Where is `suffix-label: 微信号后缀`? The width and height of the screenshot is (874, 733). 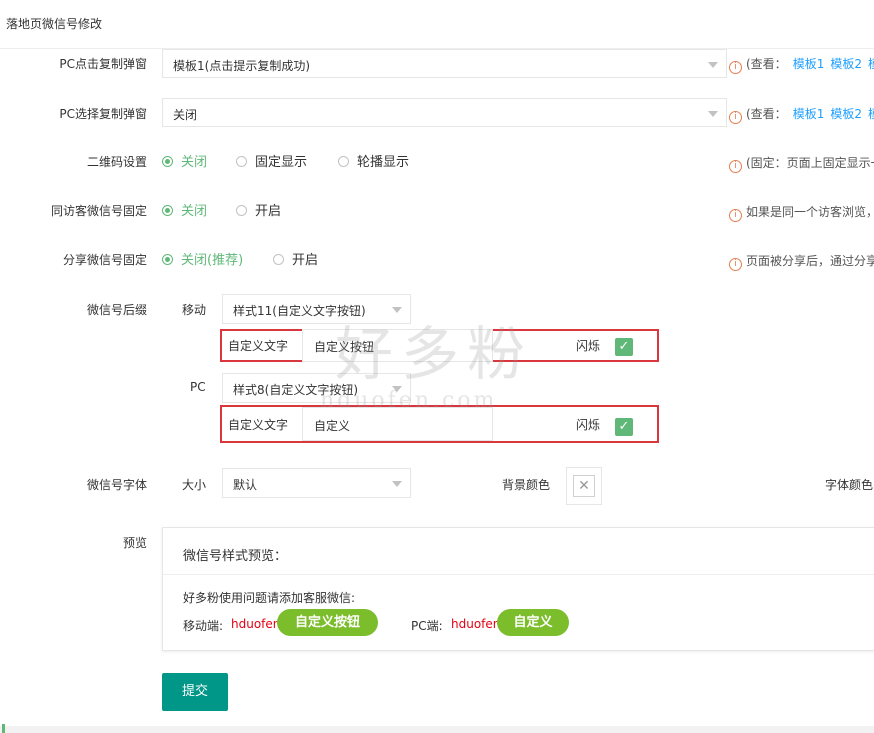 suffix-label: 微信号后缀 is located at coordinates (116, 310).